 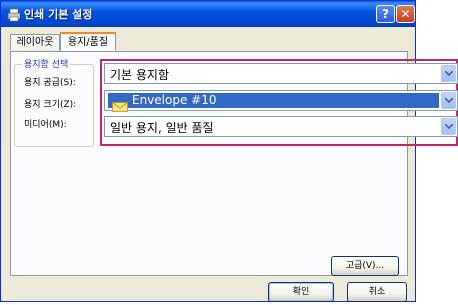 What do you see at coordinates (281, 73) in the screenshot?
I see `paper-source-dropdown: 기본 용지함` at bounding box center [281, 73].